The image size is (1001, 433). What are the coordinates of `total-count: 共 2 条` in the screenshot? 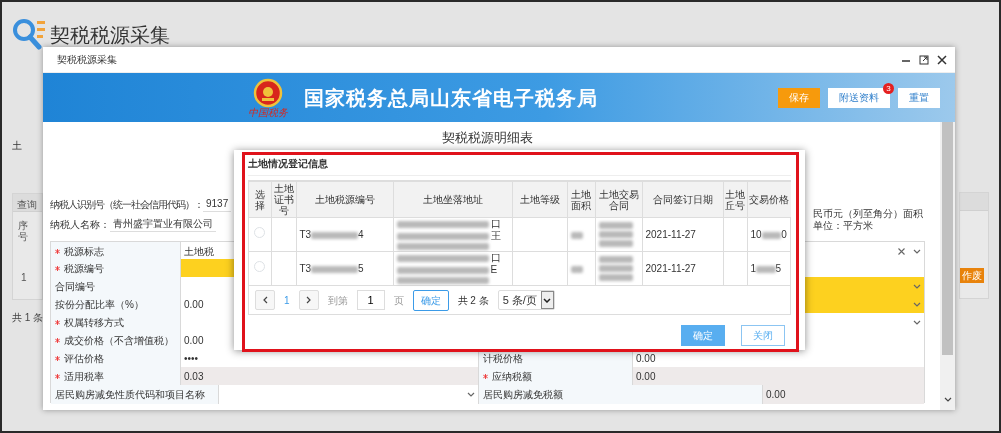 It's located at (473, 300).